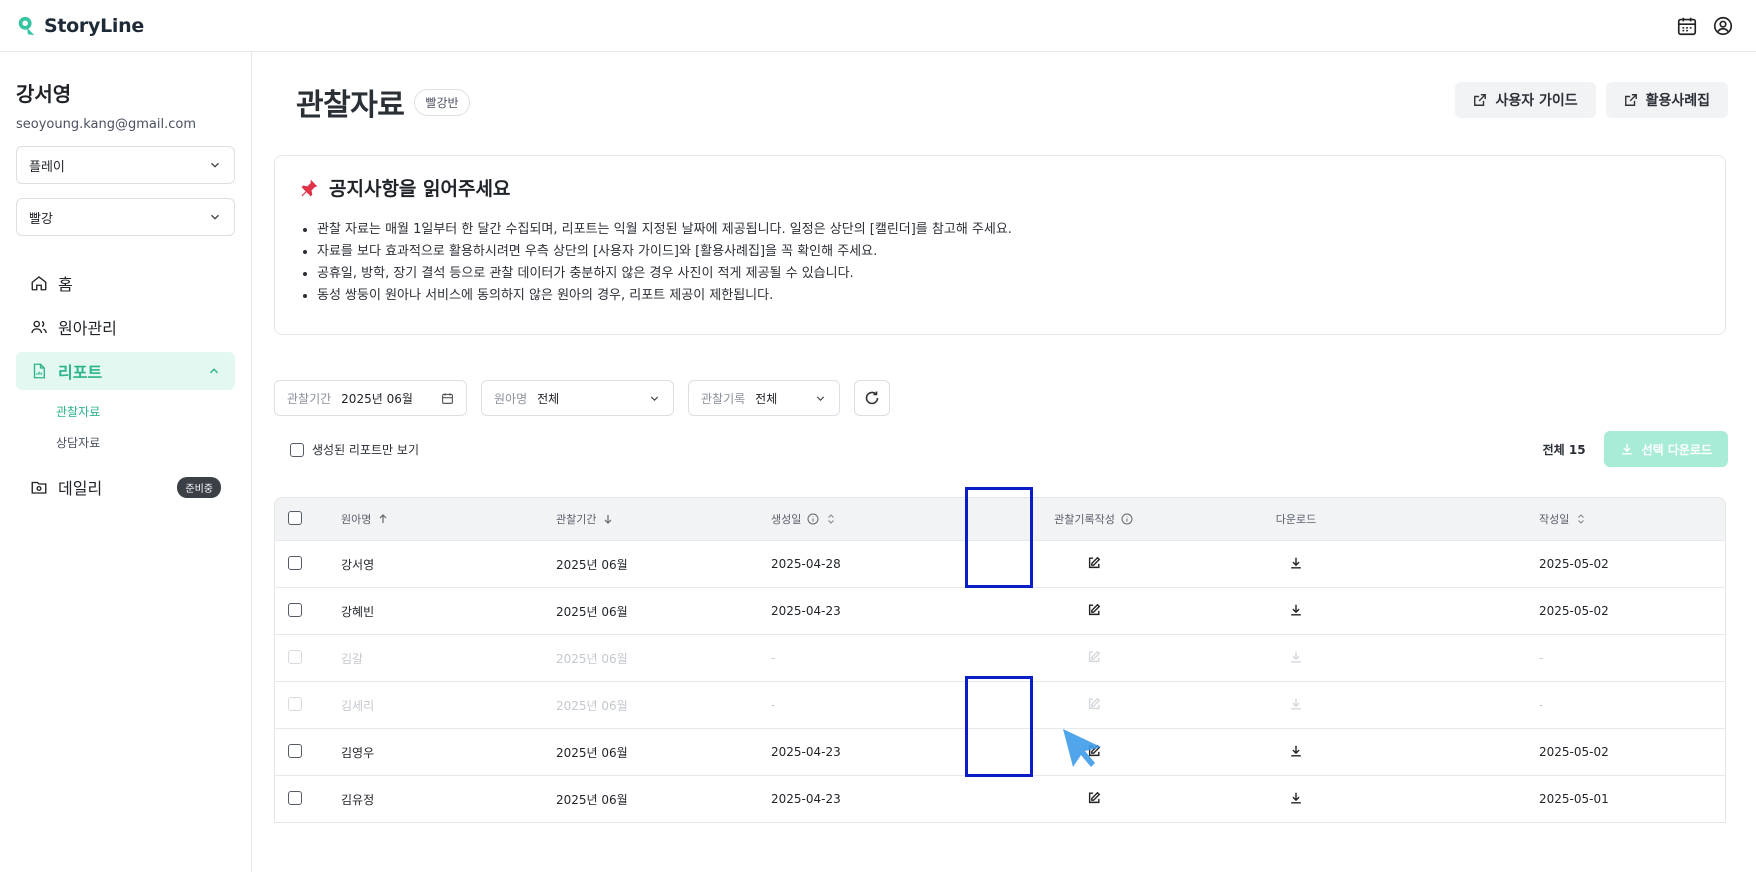 Image resolution: width=1756 pixels, height=872 pixels. What do you see at coordinates (65, 284) in the screenshot?
I see `sidebar-item-label: 홈` at bounding box center [65, 284].